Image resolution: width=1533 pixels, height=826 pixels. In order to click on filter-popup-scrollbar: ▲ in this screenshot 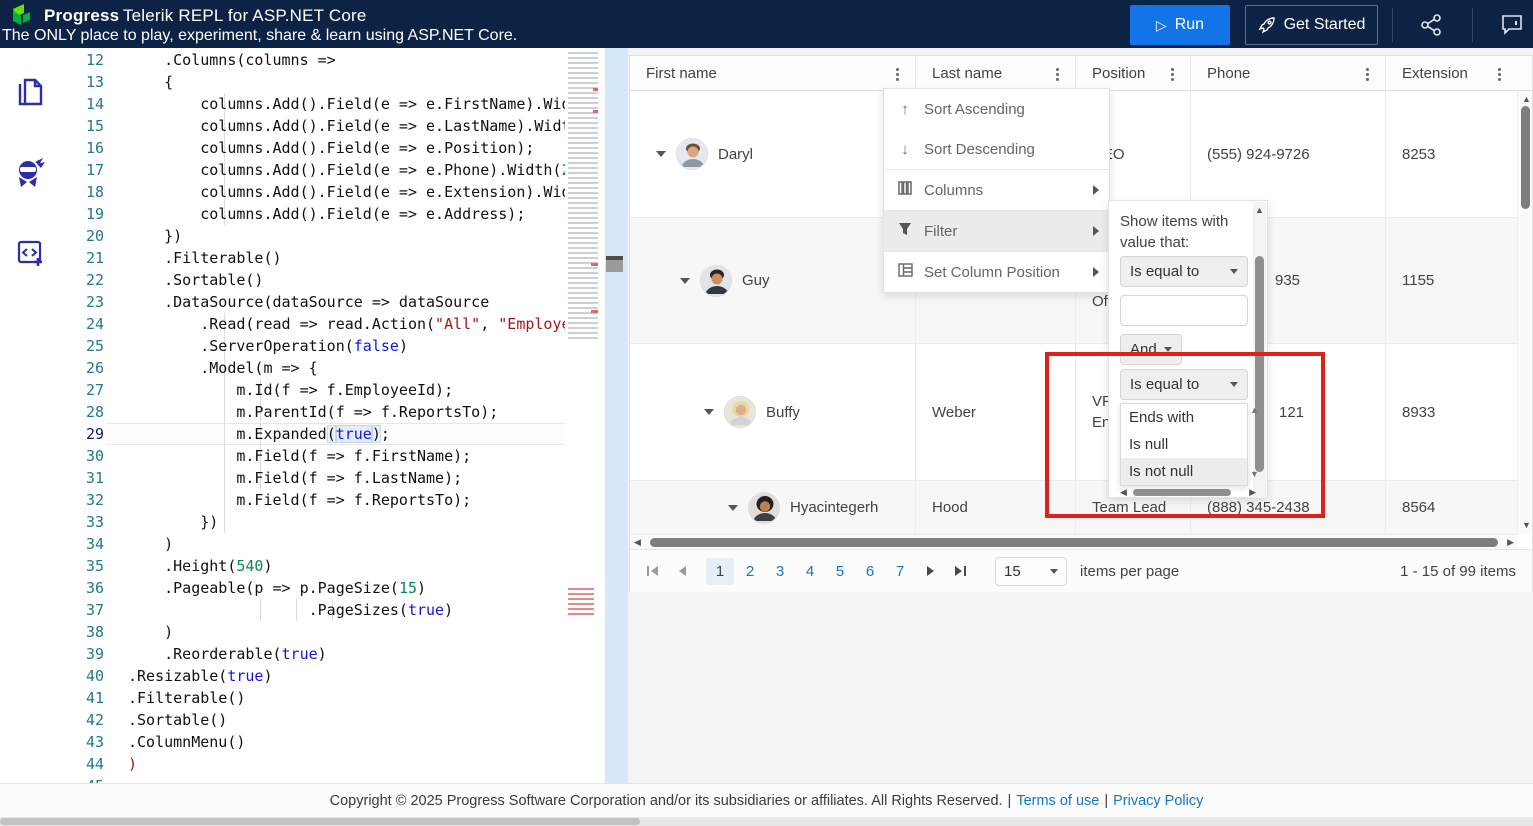, I will do `click(1259, 350)`.